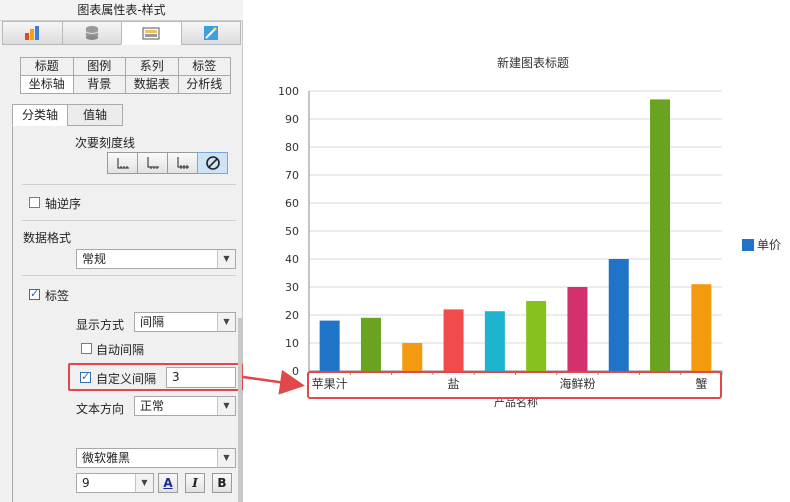 The image size is (790, 502). I want to click on category-labels-highlight, so click(514, 385).